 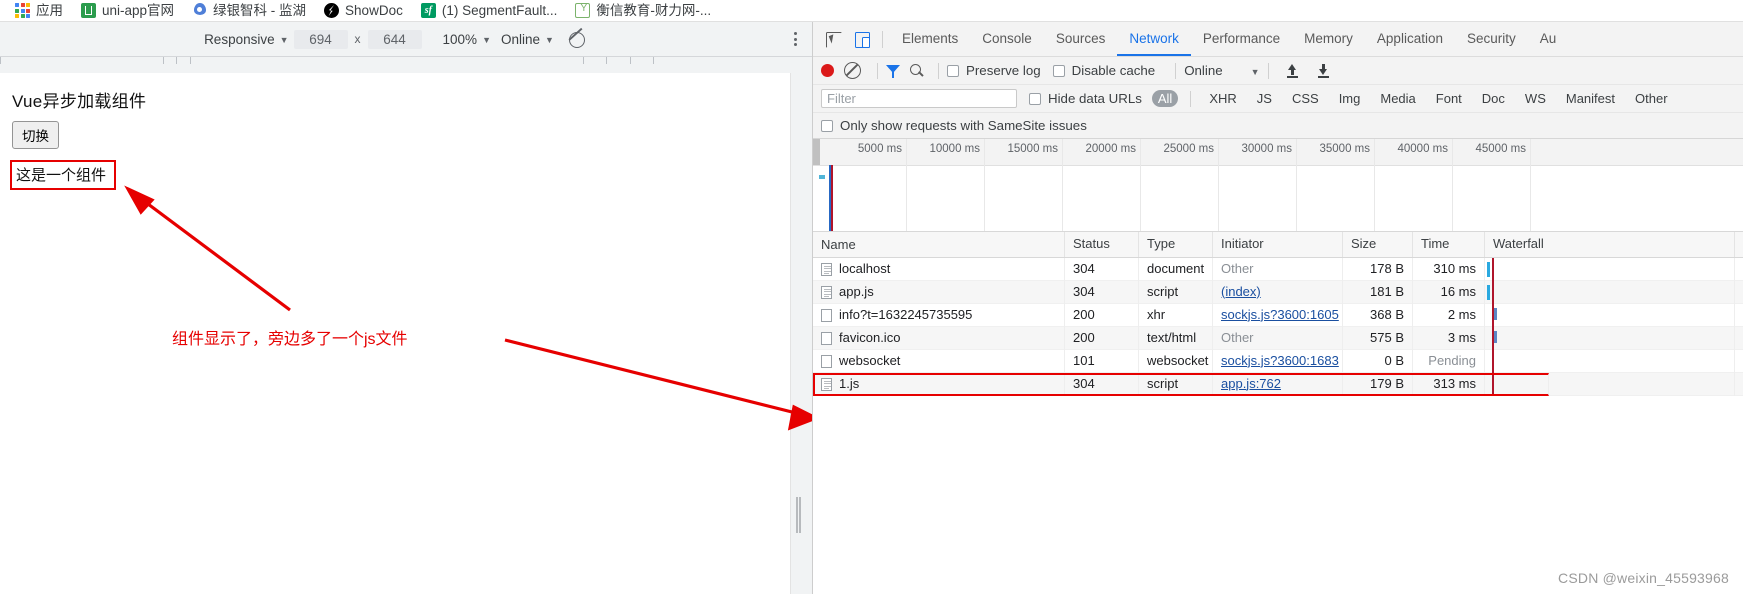 What do you see at coordinates (930, 39) in the screenshot?
I see `tab-elements: Elements` at bounding box center [930, 39].